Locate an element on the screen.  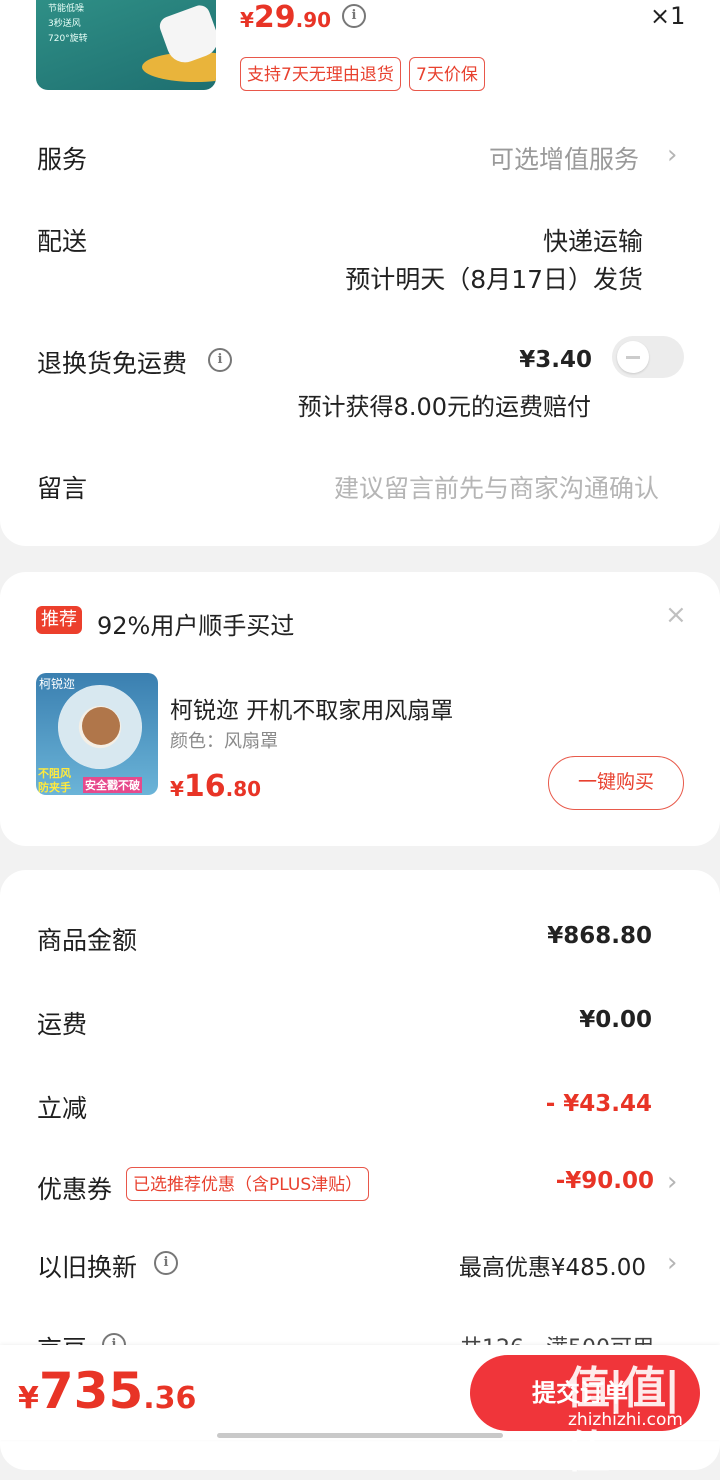
return-shipping-toggle is located at coordinates (648, 357).